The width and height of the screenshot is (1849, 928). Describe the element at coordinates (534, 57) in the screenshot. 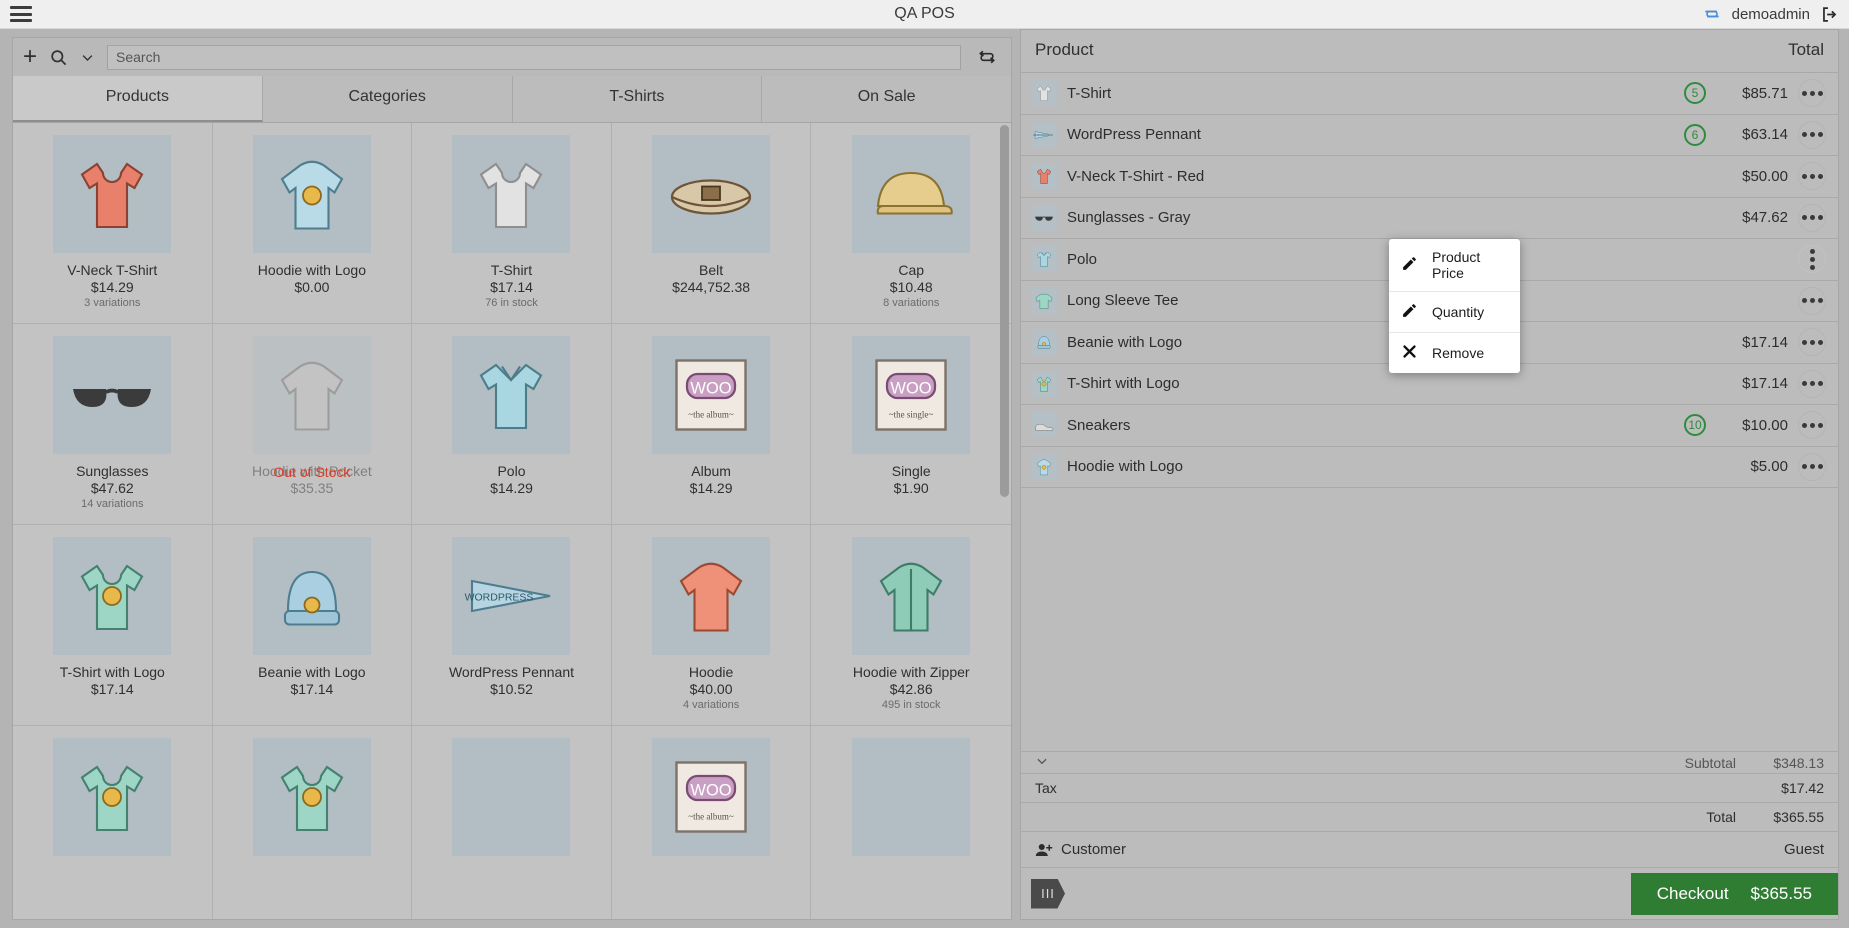

I see `search-input` at that location.